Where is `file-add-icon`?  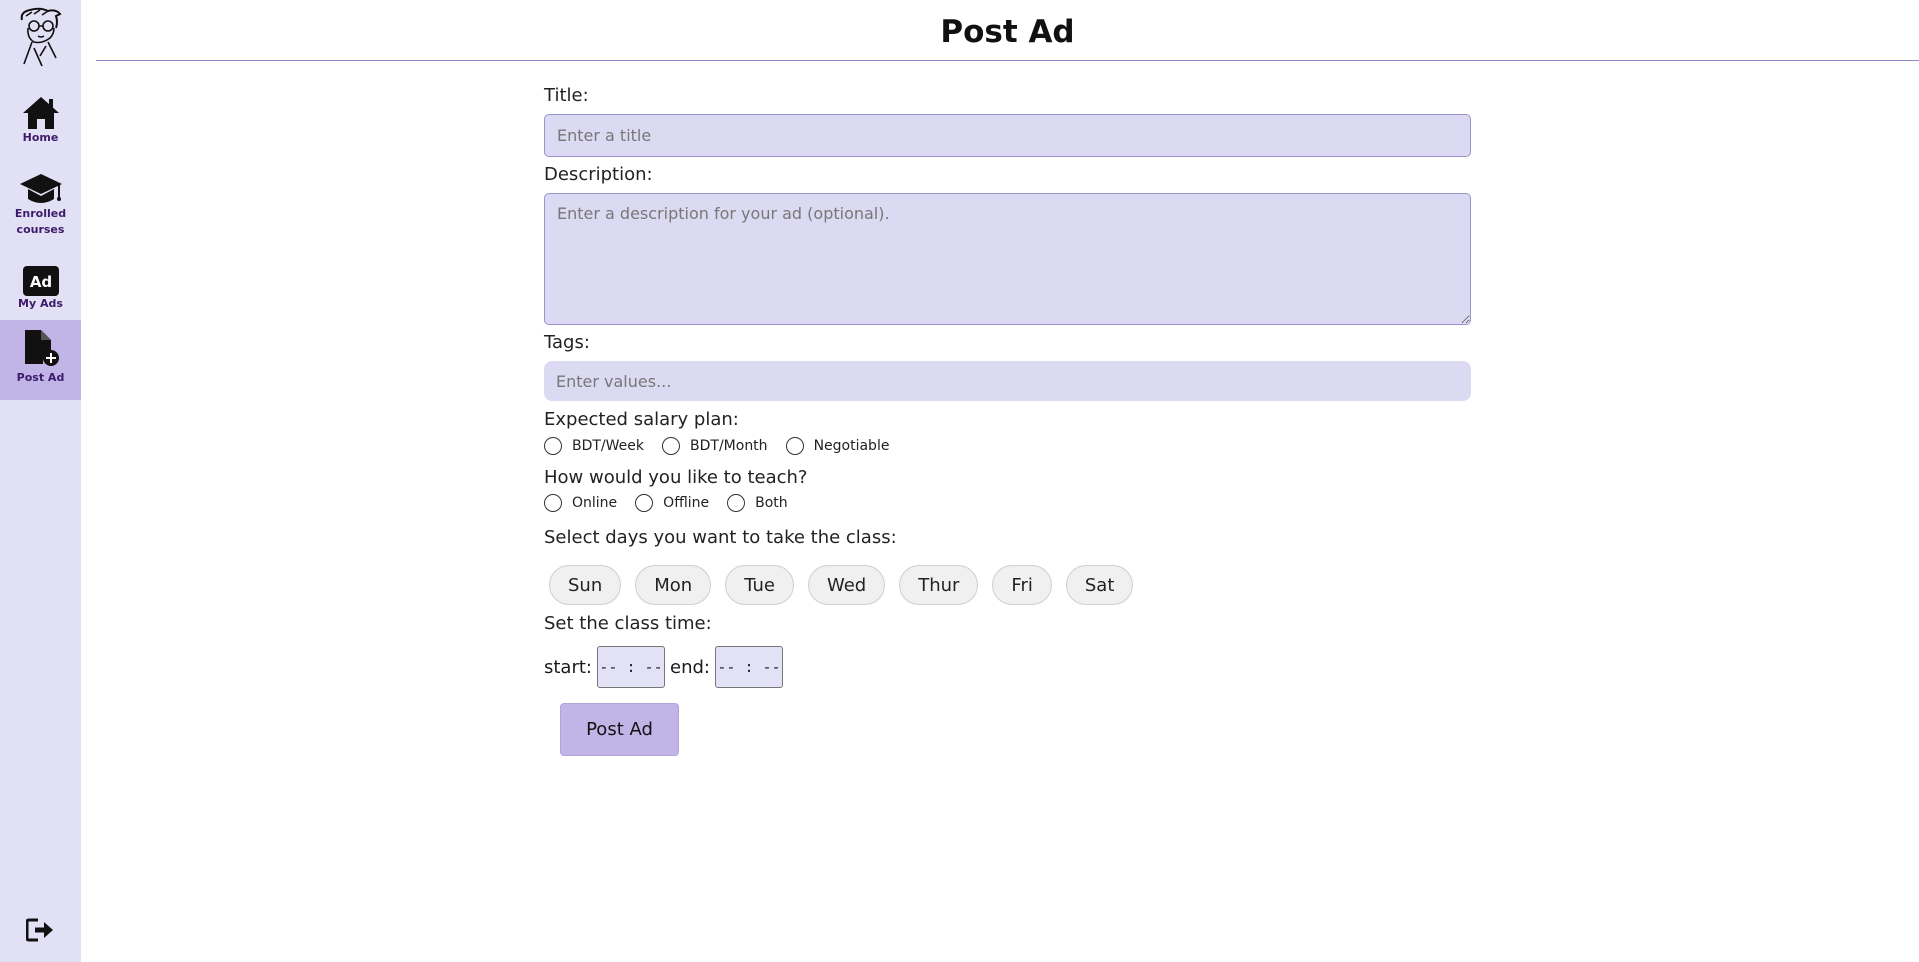 file-add-icon is located at coordinates (41, 348).